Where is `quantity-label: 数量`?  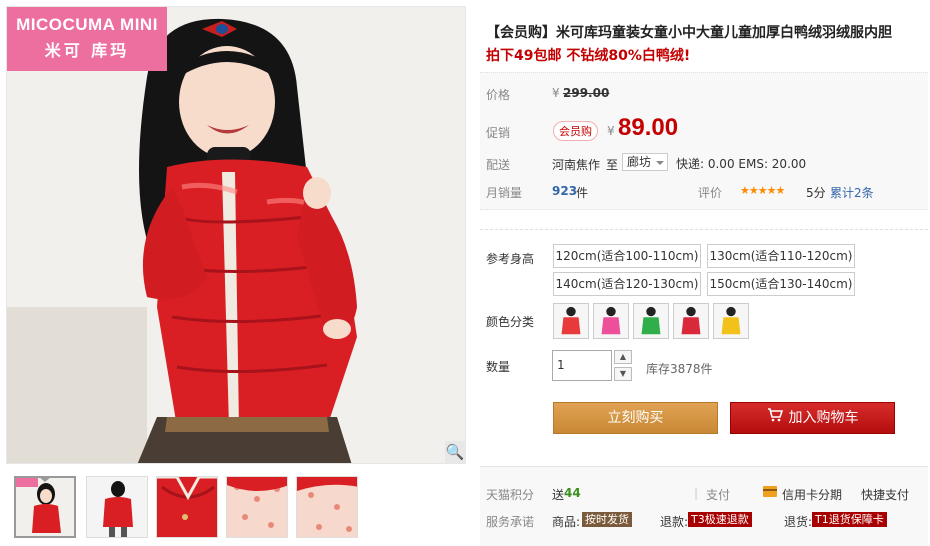 quantity-label: 数量 is located at coordinates (498, 367).